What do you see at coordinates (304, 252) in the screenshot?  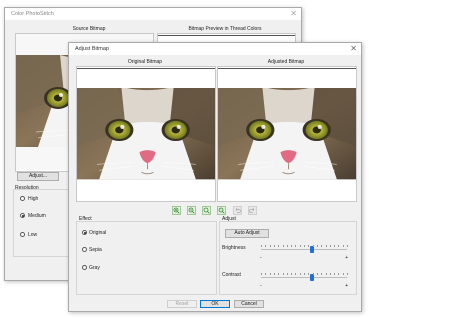 I see `brightness-slider: - +` at bounding box center [304, 252].